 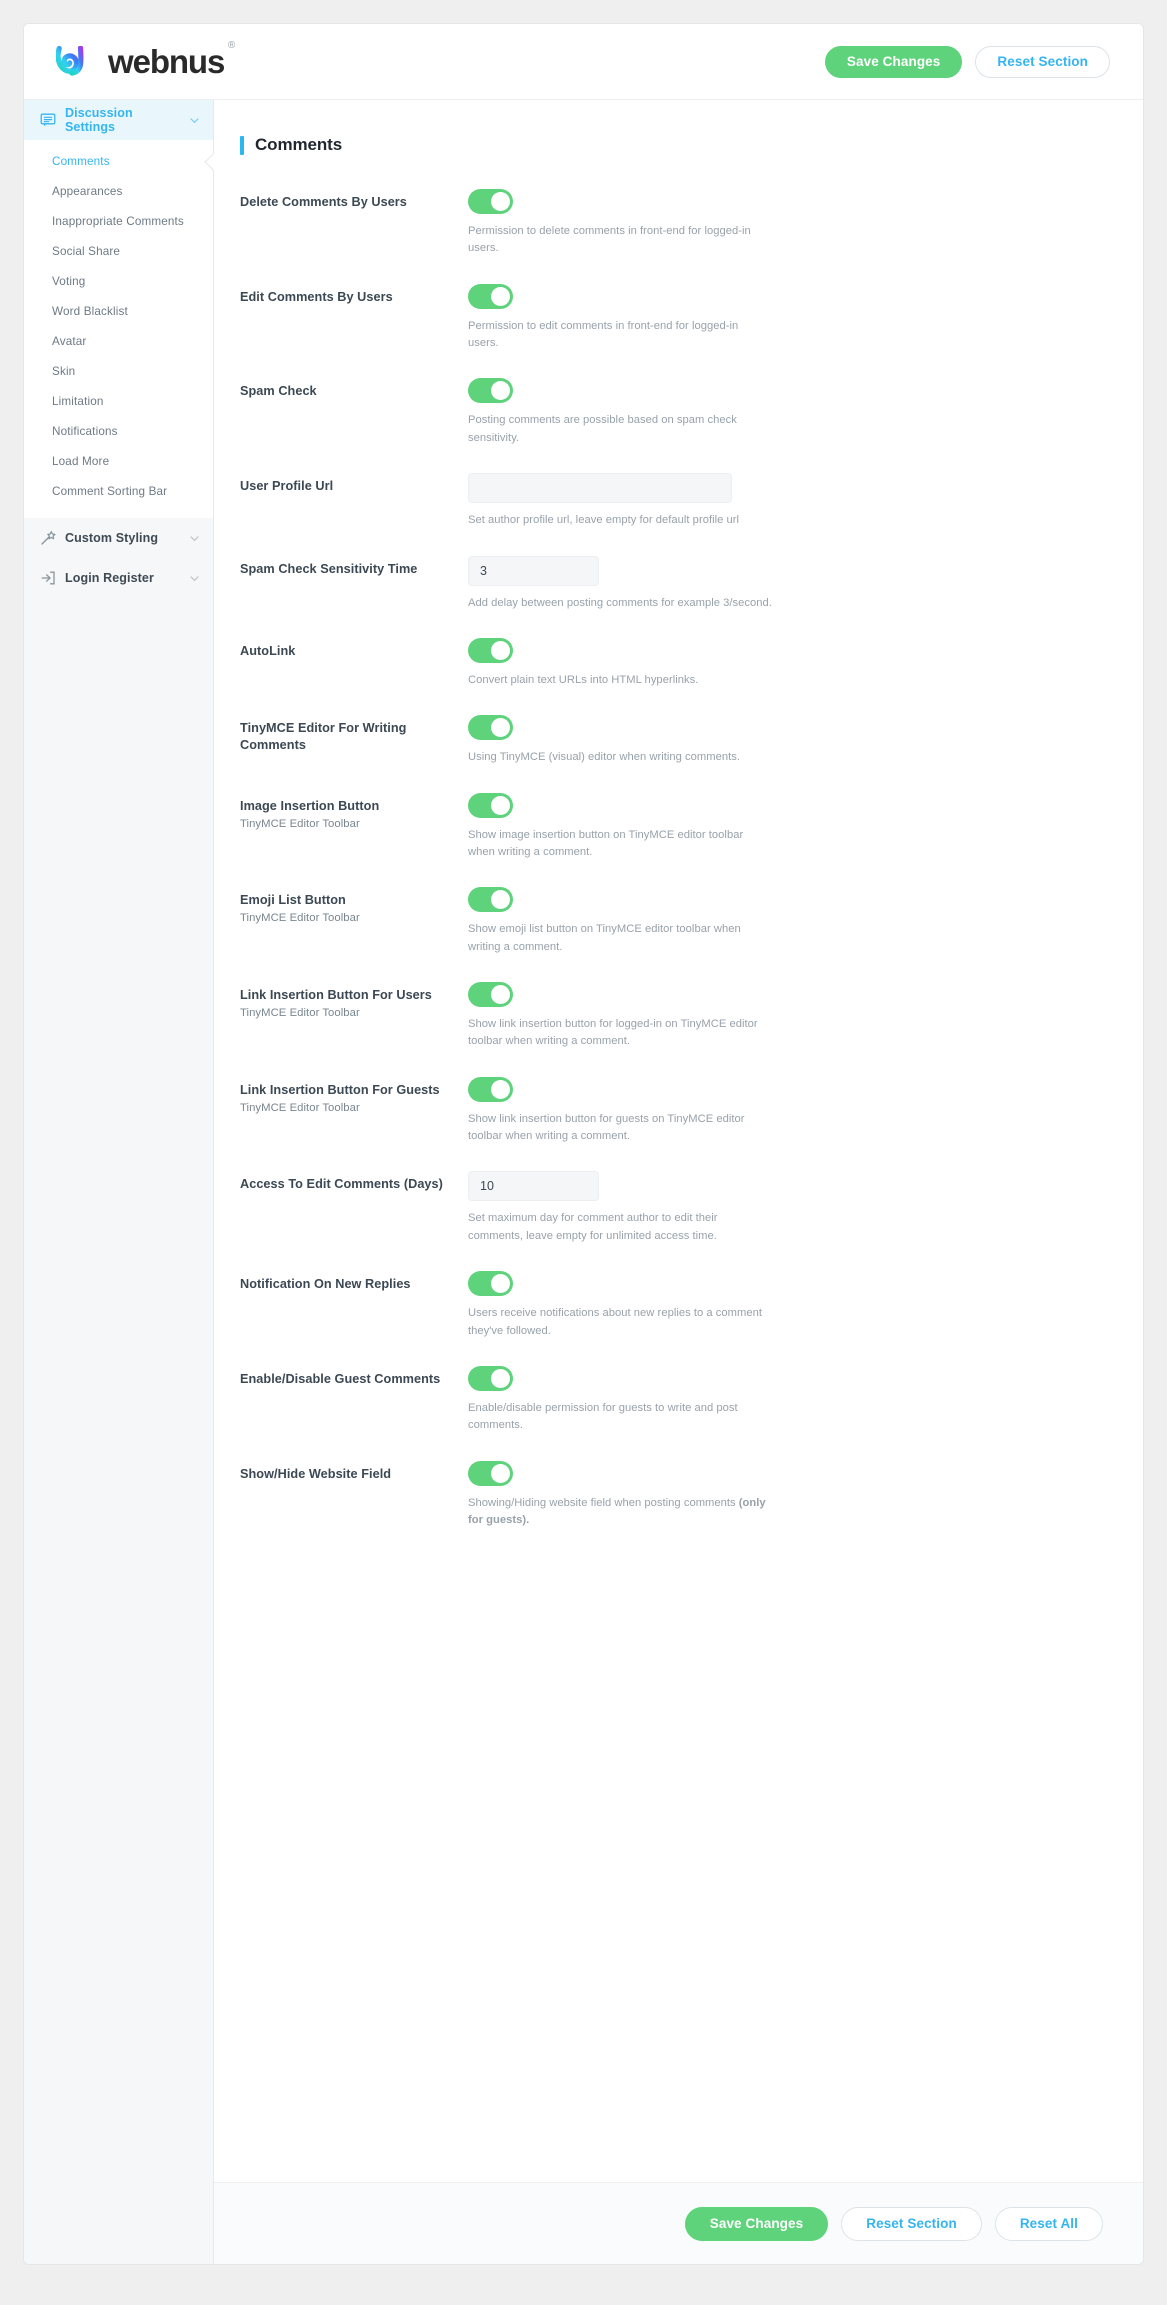 I want to click on sidebar-item-limitation: Limitation, so click(x=118, y=401).